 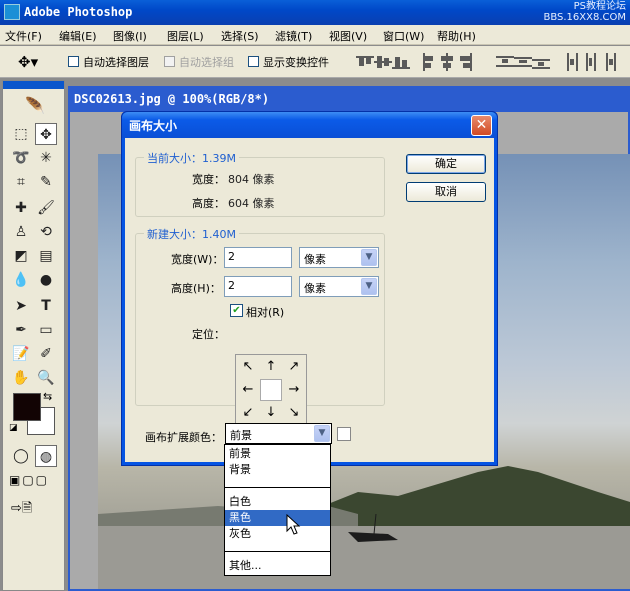 What do you see at coordinates (21, 378) in the screenshot?
I see `hand-tool-icon: ✋` at bounding box center [21, 378].